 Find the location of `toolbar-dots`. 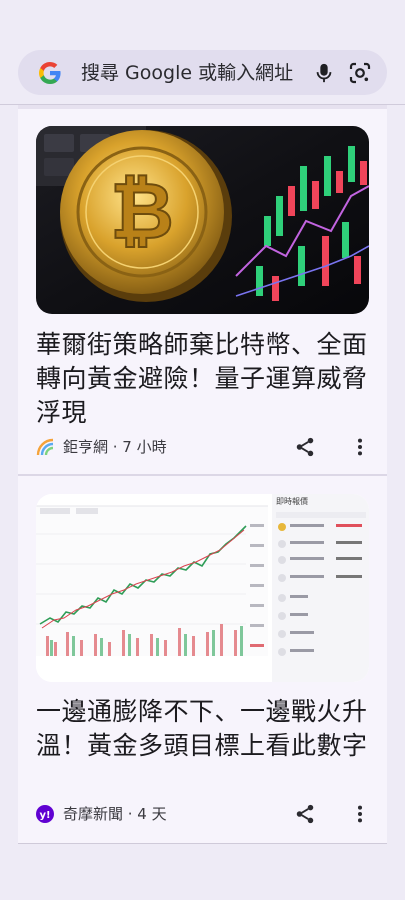

toolbar-dots is located at coordinates (69, 511).